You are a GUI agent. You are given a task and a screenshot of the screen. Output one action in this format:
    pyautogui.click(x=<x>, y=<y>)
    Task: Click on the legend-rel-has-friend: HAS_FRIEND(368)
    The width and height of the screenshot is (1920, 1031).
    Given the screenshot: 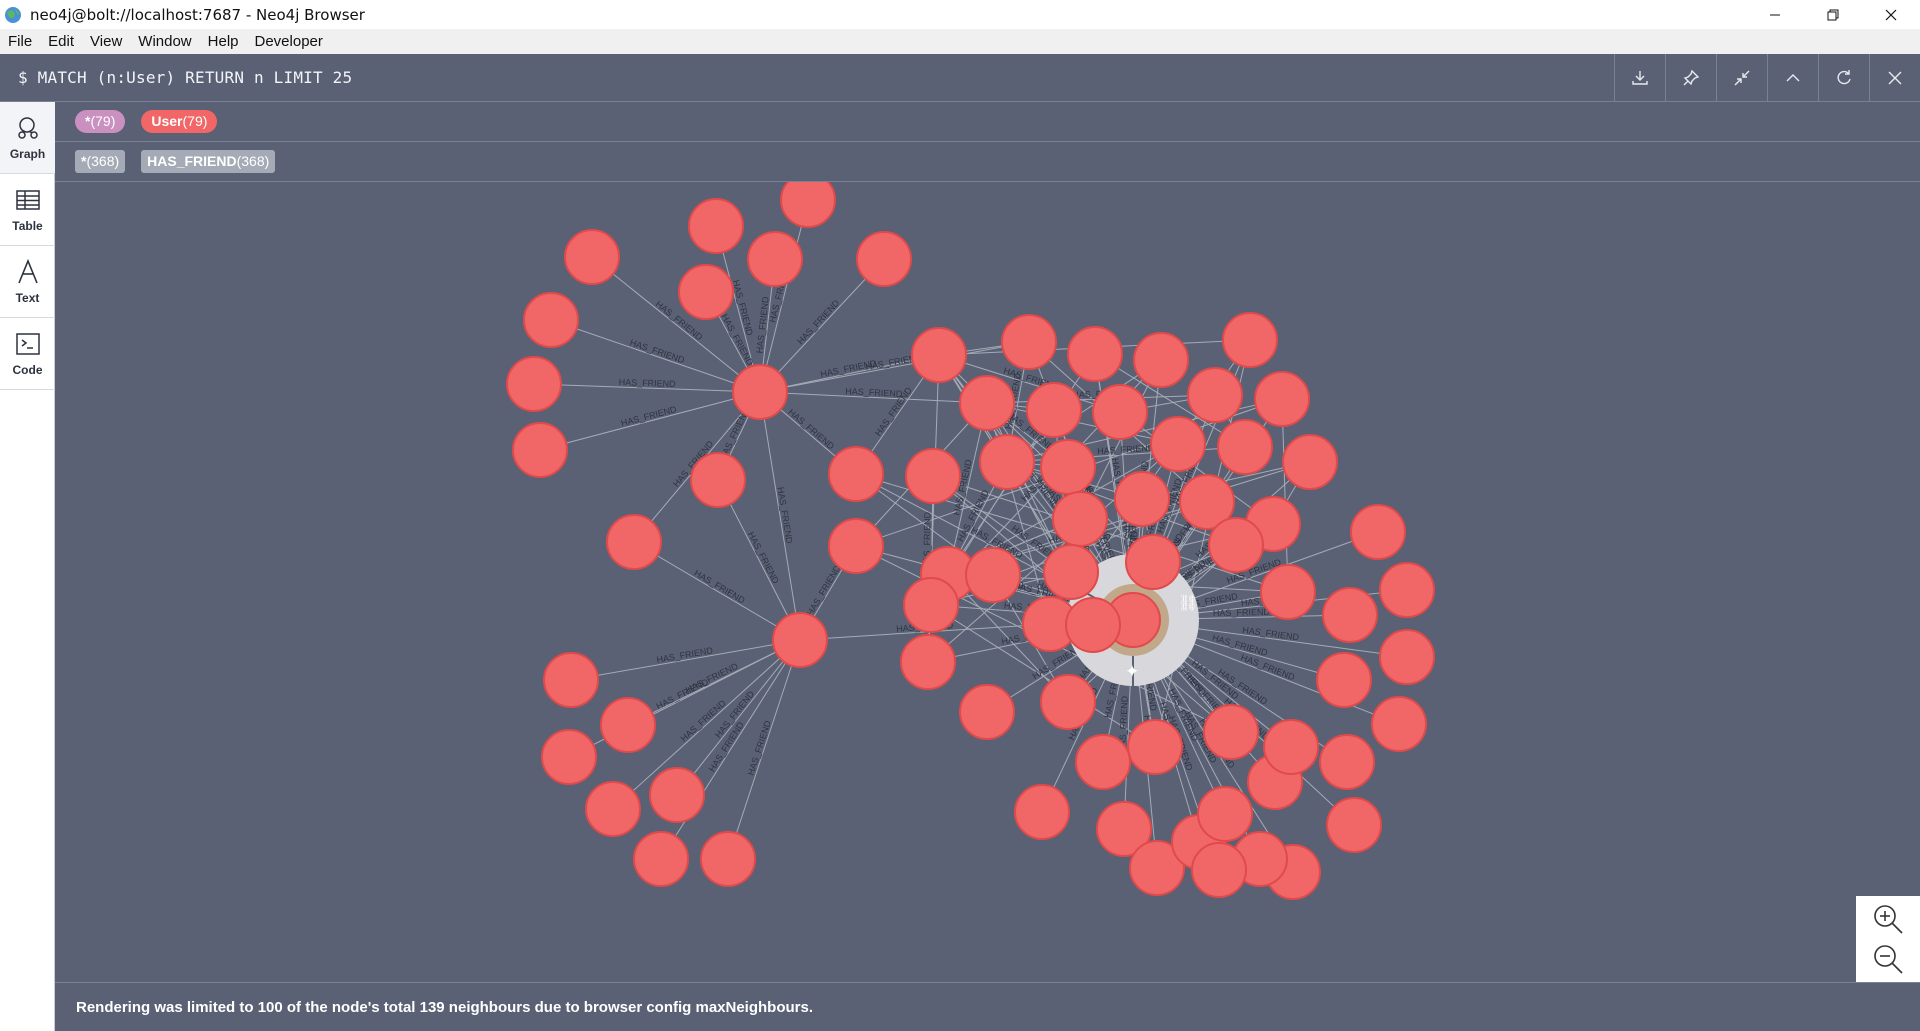 What is the action you would take?
    pyautogui.click(x=208, y=161)
    